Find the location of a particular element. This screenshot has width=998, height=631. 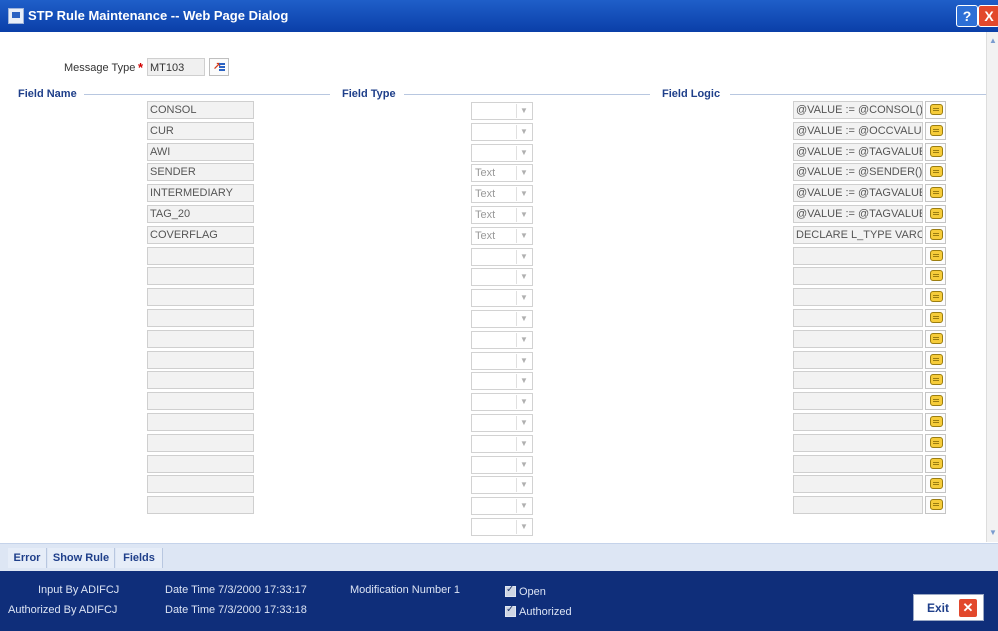

field-logic-input: DECLARE L_TYPE VARCH is located at coordinates (858, 235).